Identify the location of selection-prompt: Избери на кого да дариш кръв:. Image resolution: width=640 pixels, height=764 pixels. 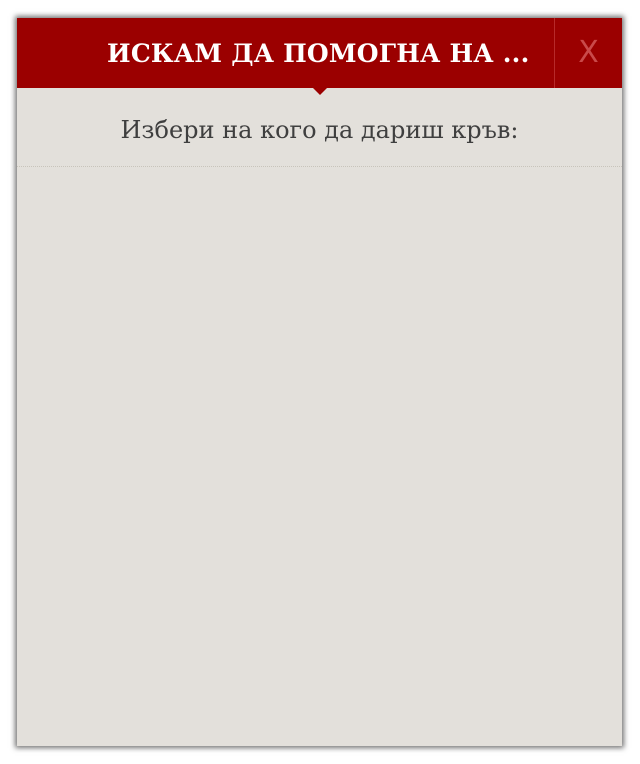
(319, 127).